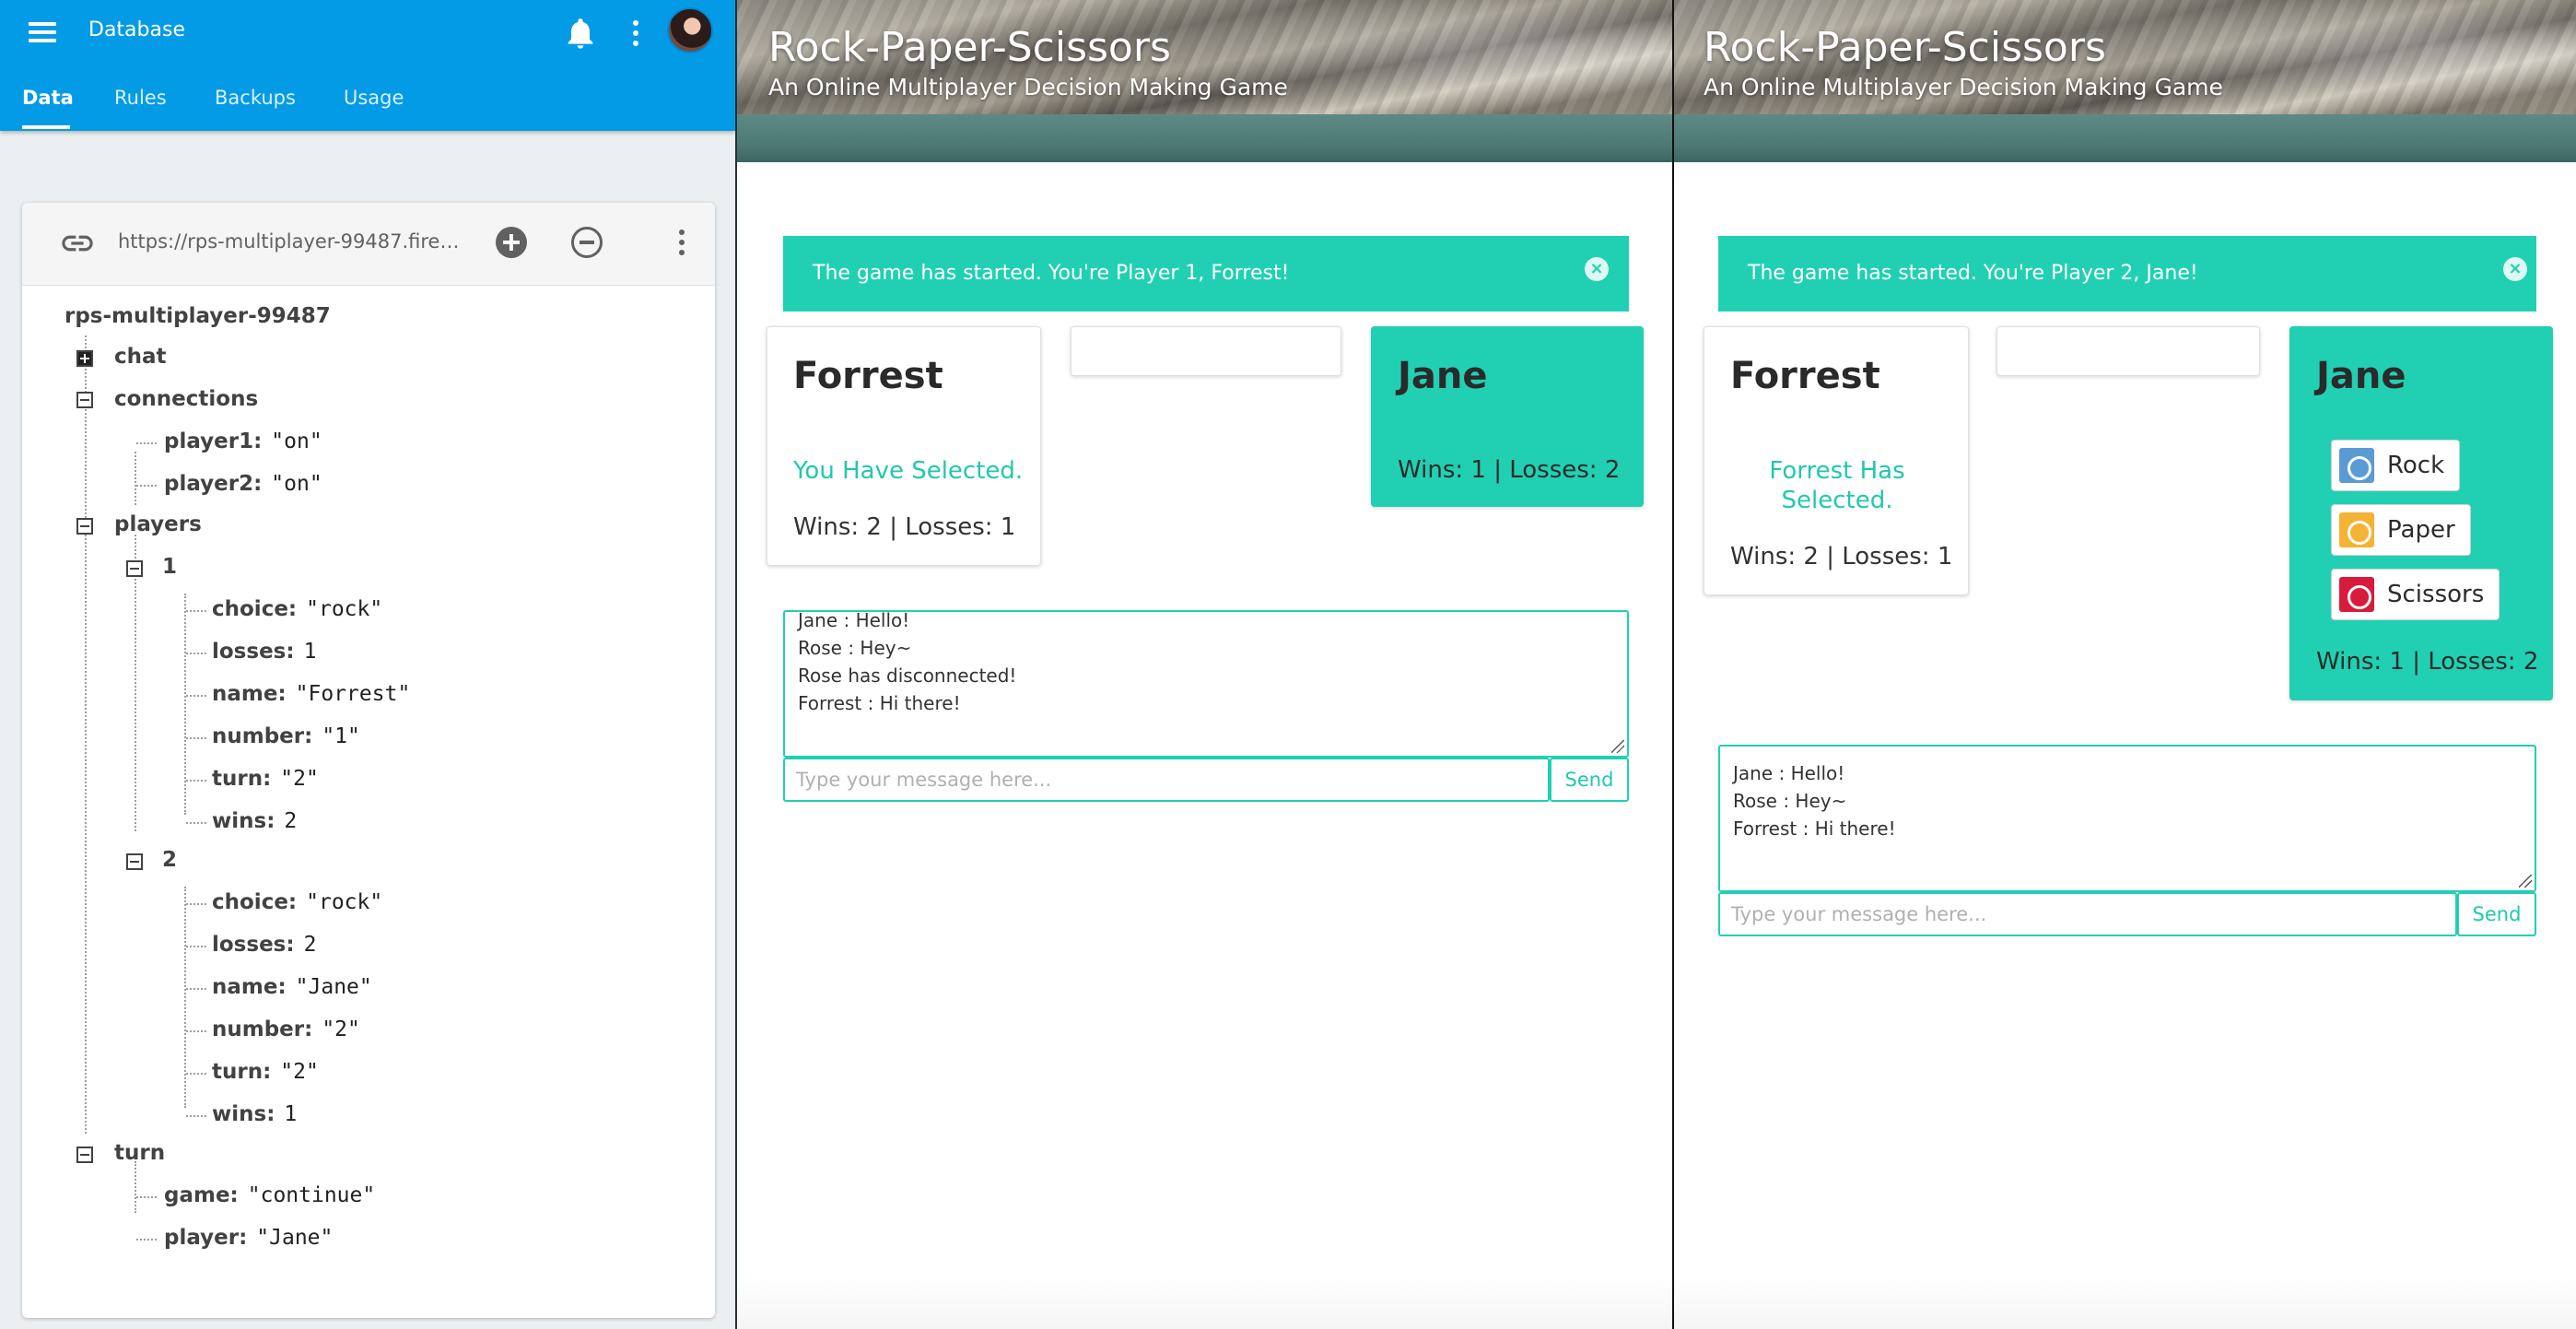 This screenshot has width=2576, height=1329. What do you see at coordinates (580, 33) in the screenshot?
I see `bell-icon` at bounding box center [580, 33].